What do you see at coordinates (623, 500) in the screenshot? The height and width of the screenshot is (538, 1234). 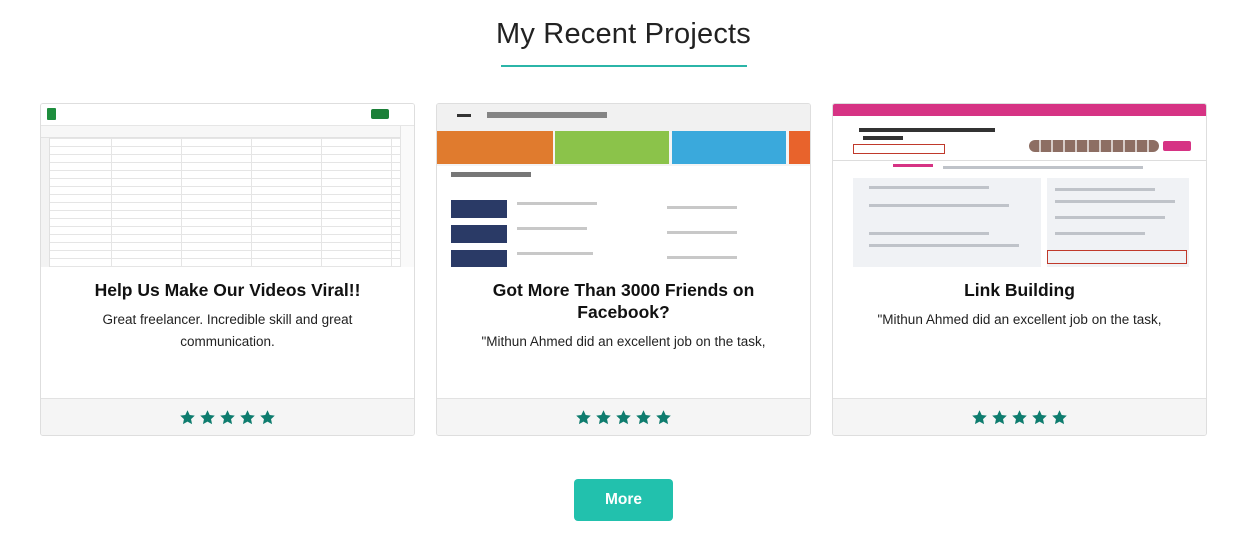 I see `more-button: More` at bounding box center [623, 500].